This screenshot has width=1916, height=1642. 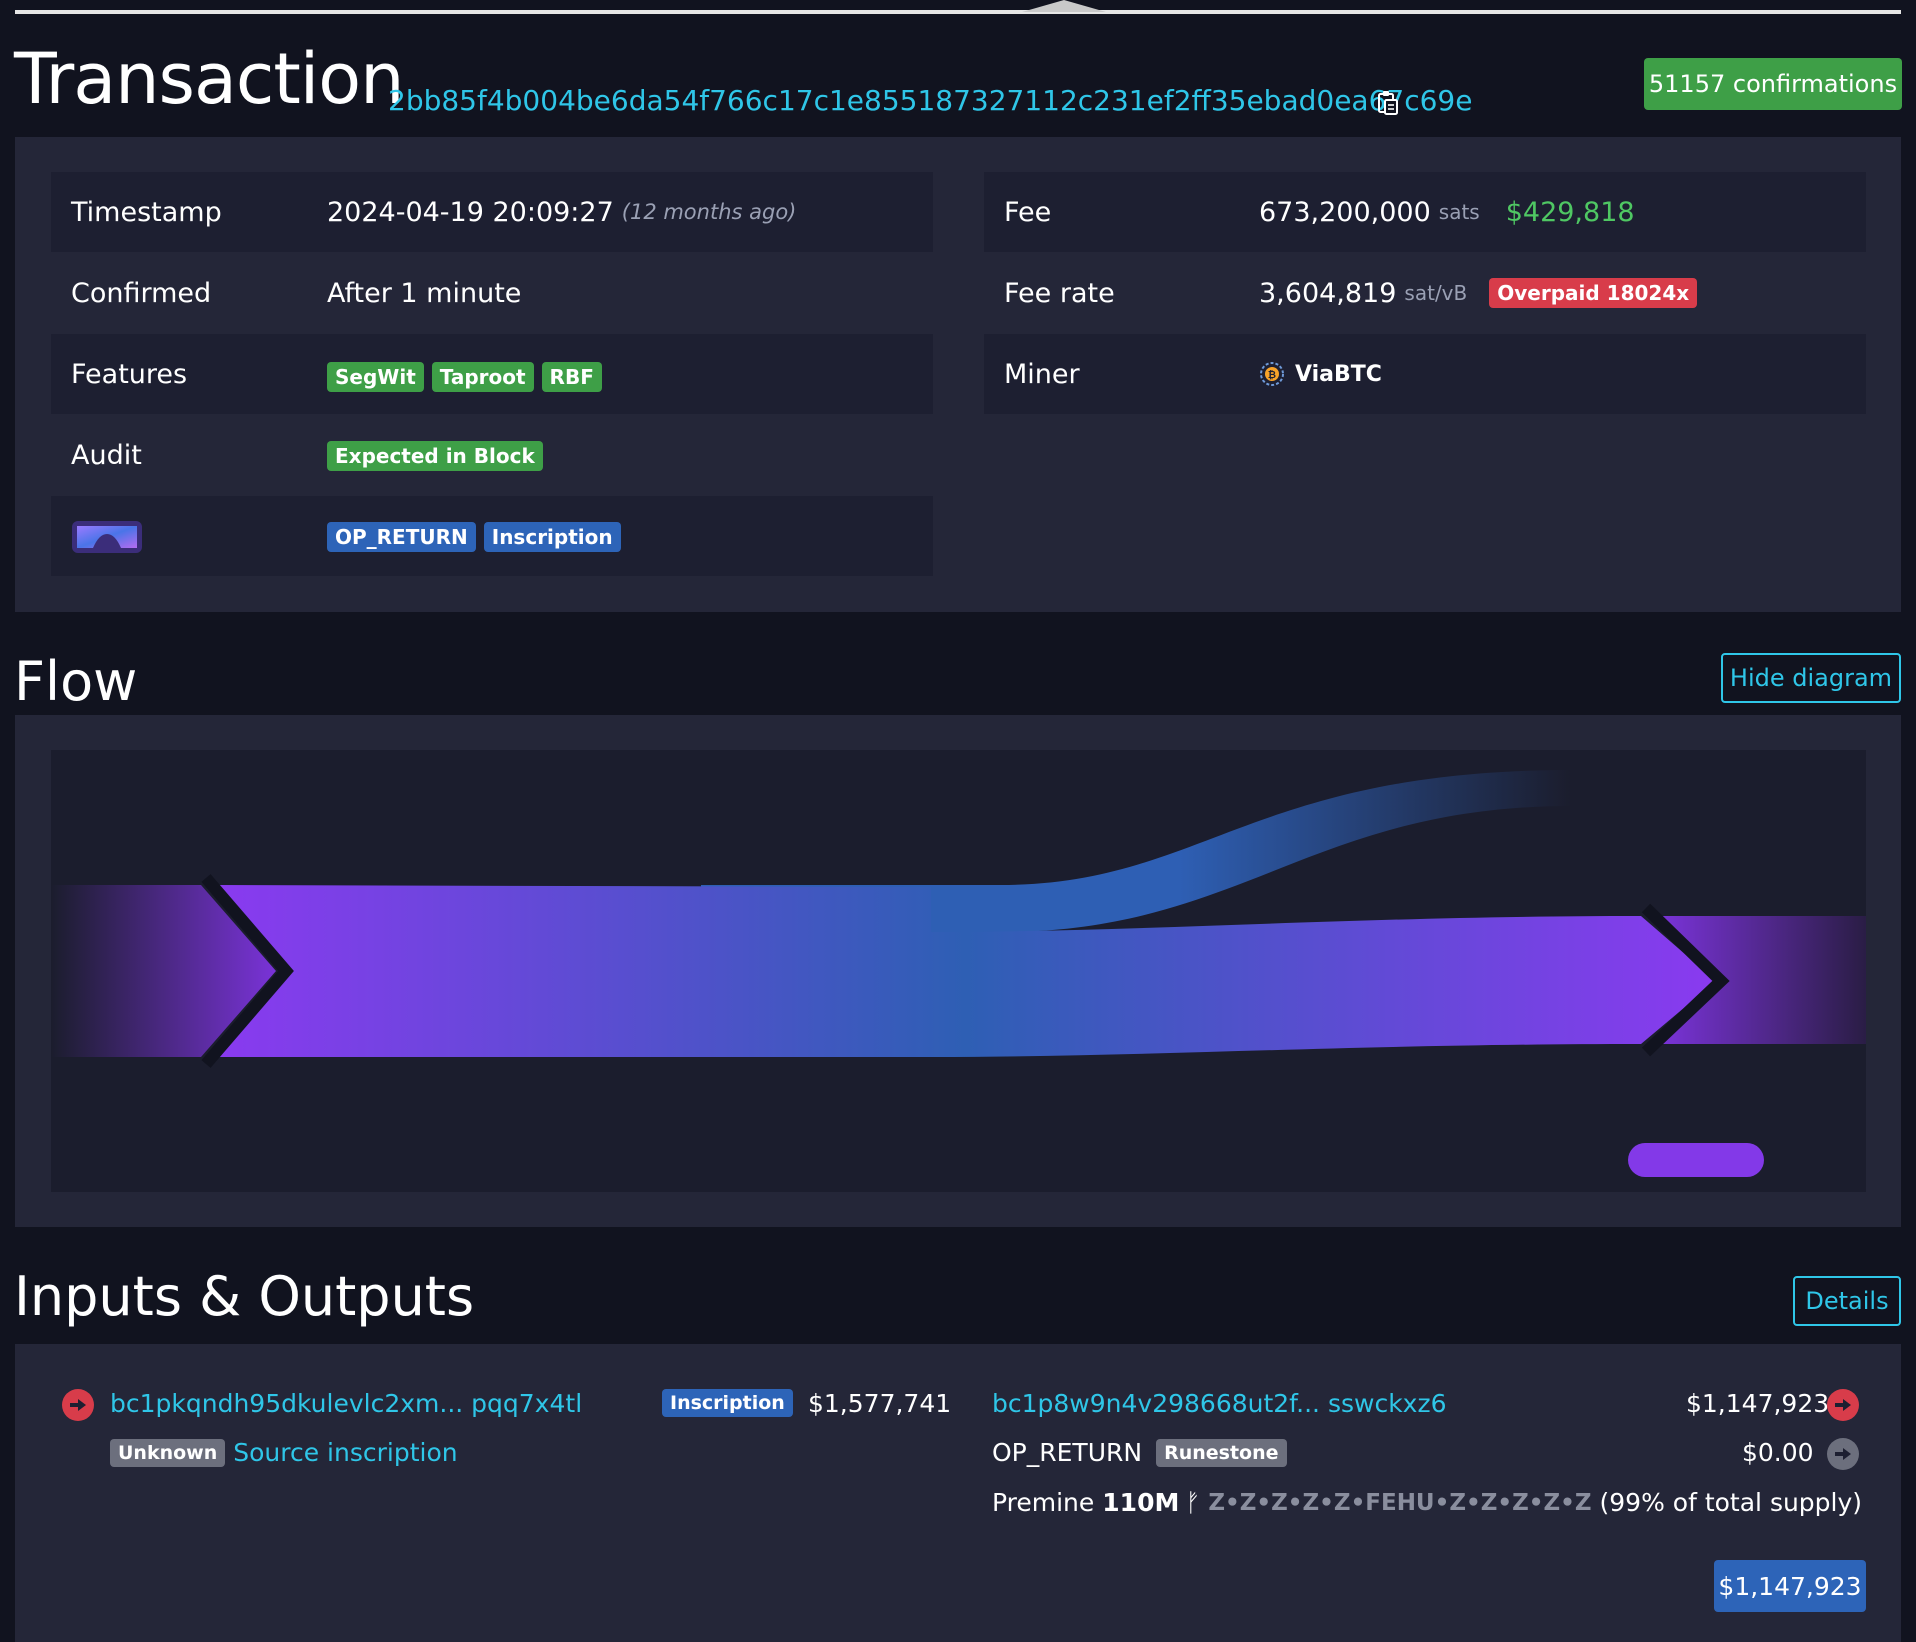 I want to click on miner-label: Miner, so click(x=1042, y=374).